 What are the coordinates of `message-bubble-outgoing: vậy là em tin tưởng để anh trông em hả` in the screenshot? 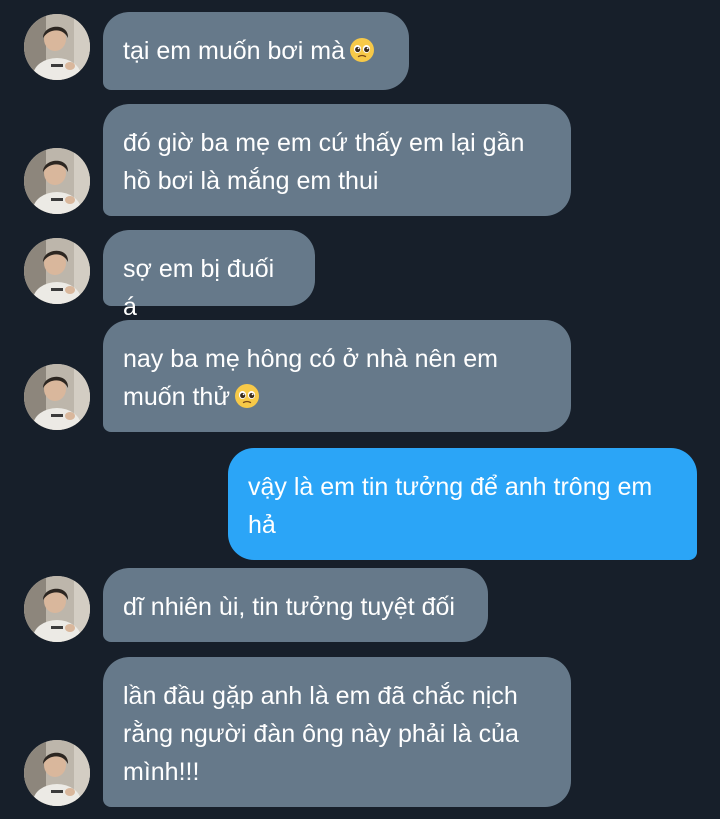 It's located at (462, 504).